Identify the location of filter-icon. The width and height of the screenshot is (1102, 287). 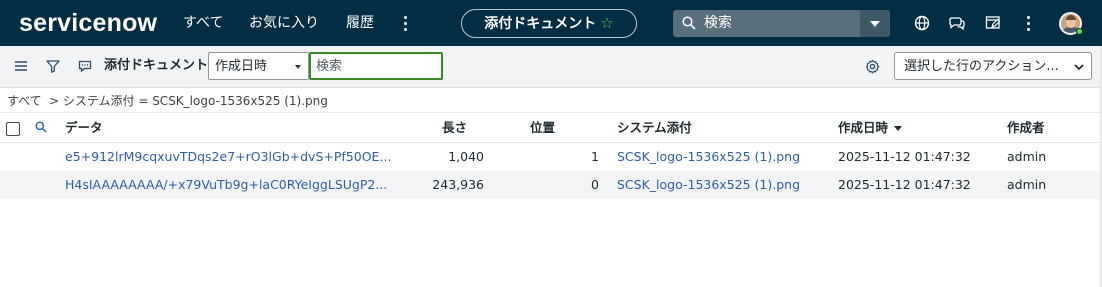
(53, 66).